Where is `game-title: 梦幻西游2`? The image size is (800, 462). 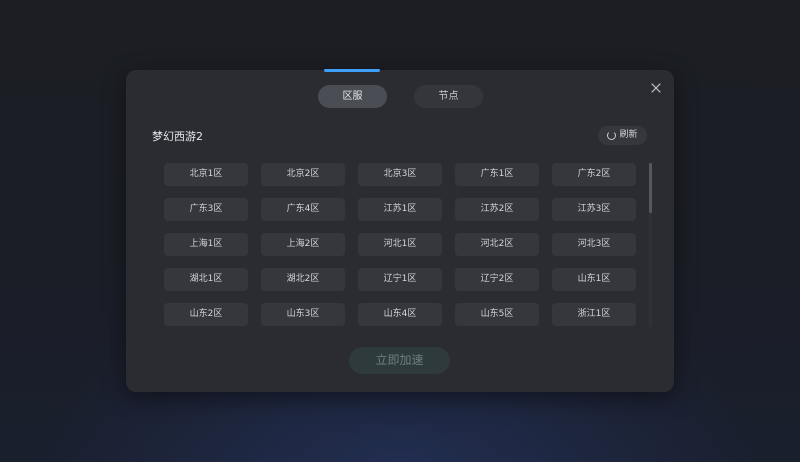
game-title: 梦幻西游2 is located at coordinates (177, 136).